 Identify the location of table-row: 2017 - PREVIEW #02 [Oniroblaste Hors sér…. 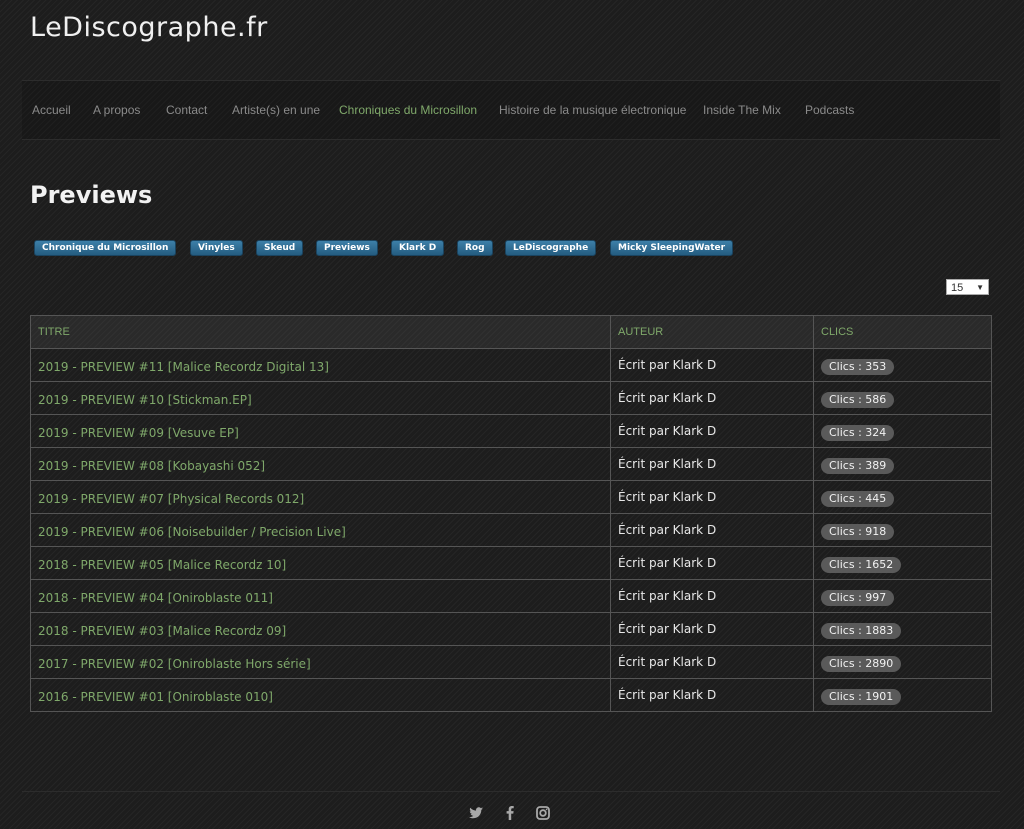
(511, 662).